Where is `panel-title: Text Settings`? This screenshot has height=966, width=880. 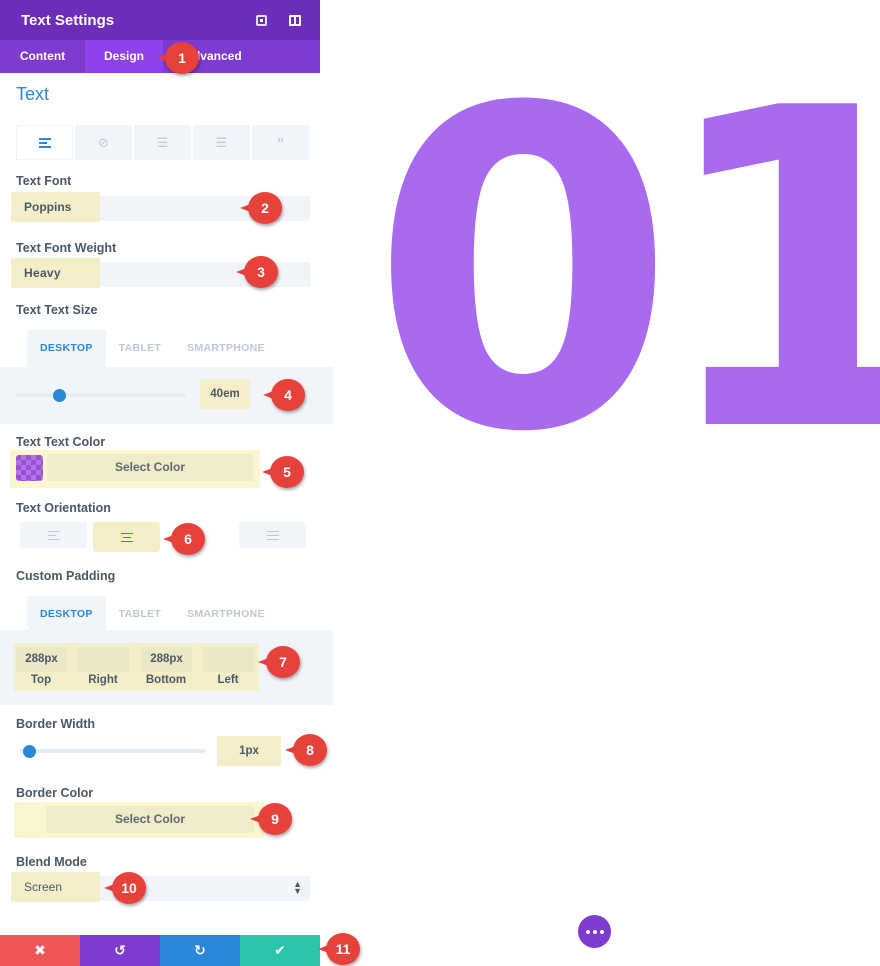
panel-title: Text Settings is located at coordinates (68, 20).